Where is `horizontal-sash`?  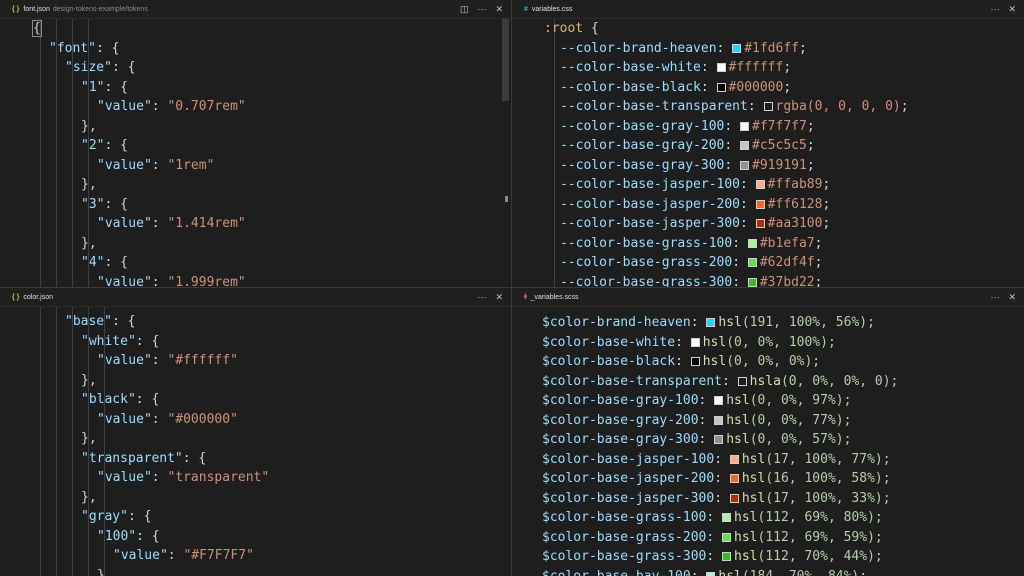 horizontal-sash is located at coordinates (512, 287).